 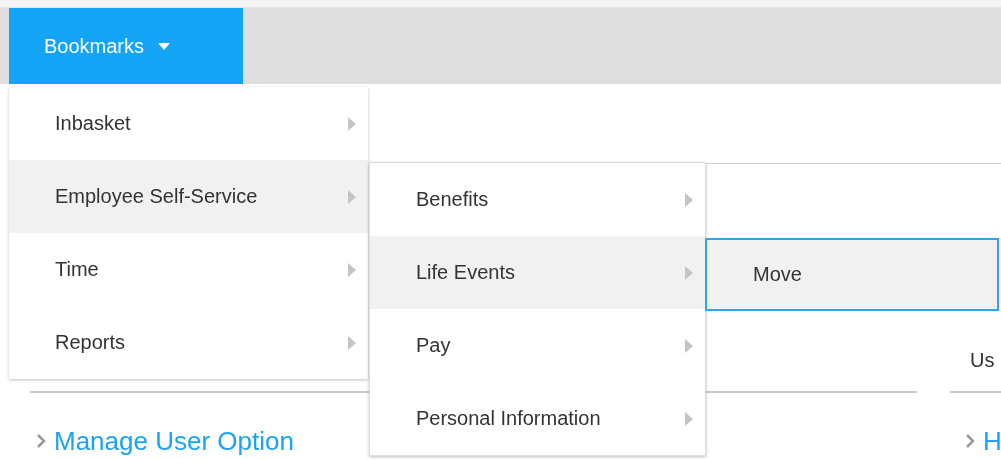 I want to click on menu-item: Life Events, so click(x=537, y=272).